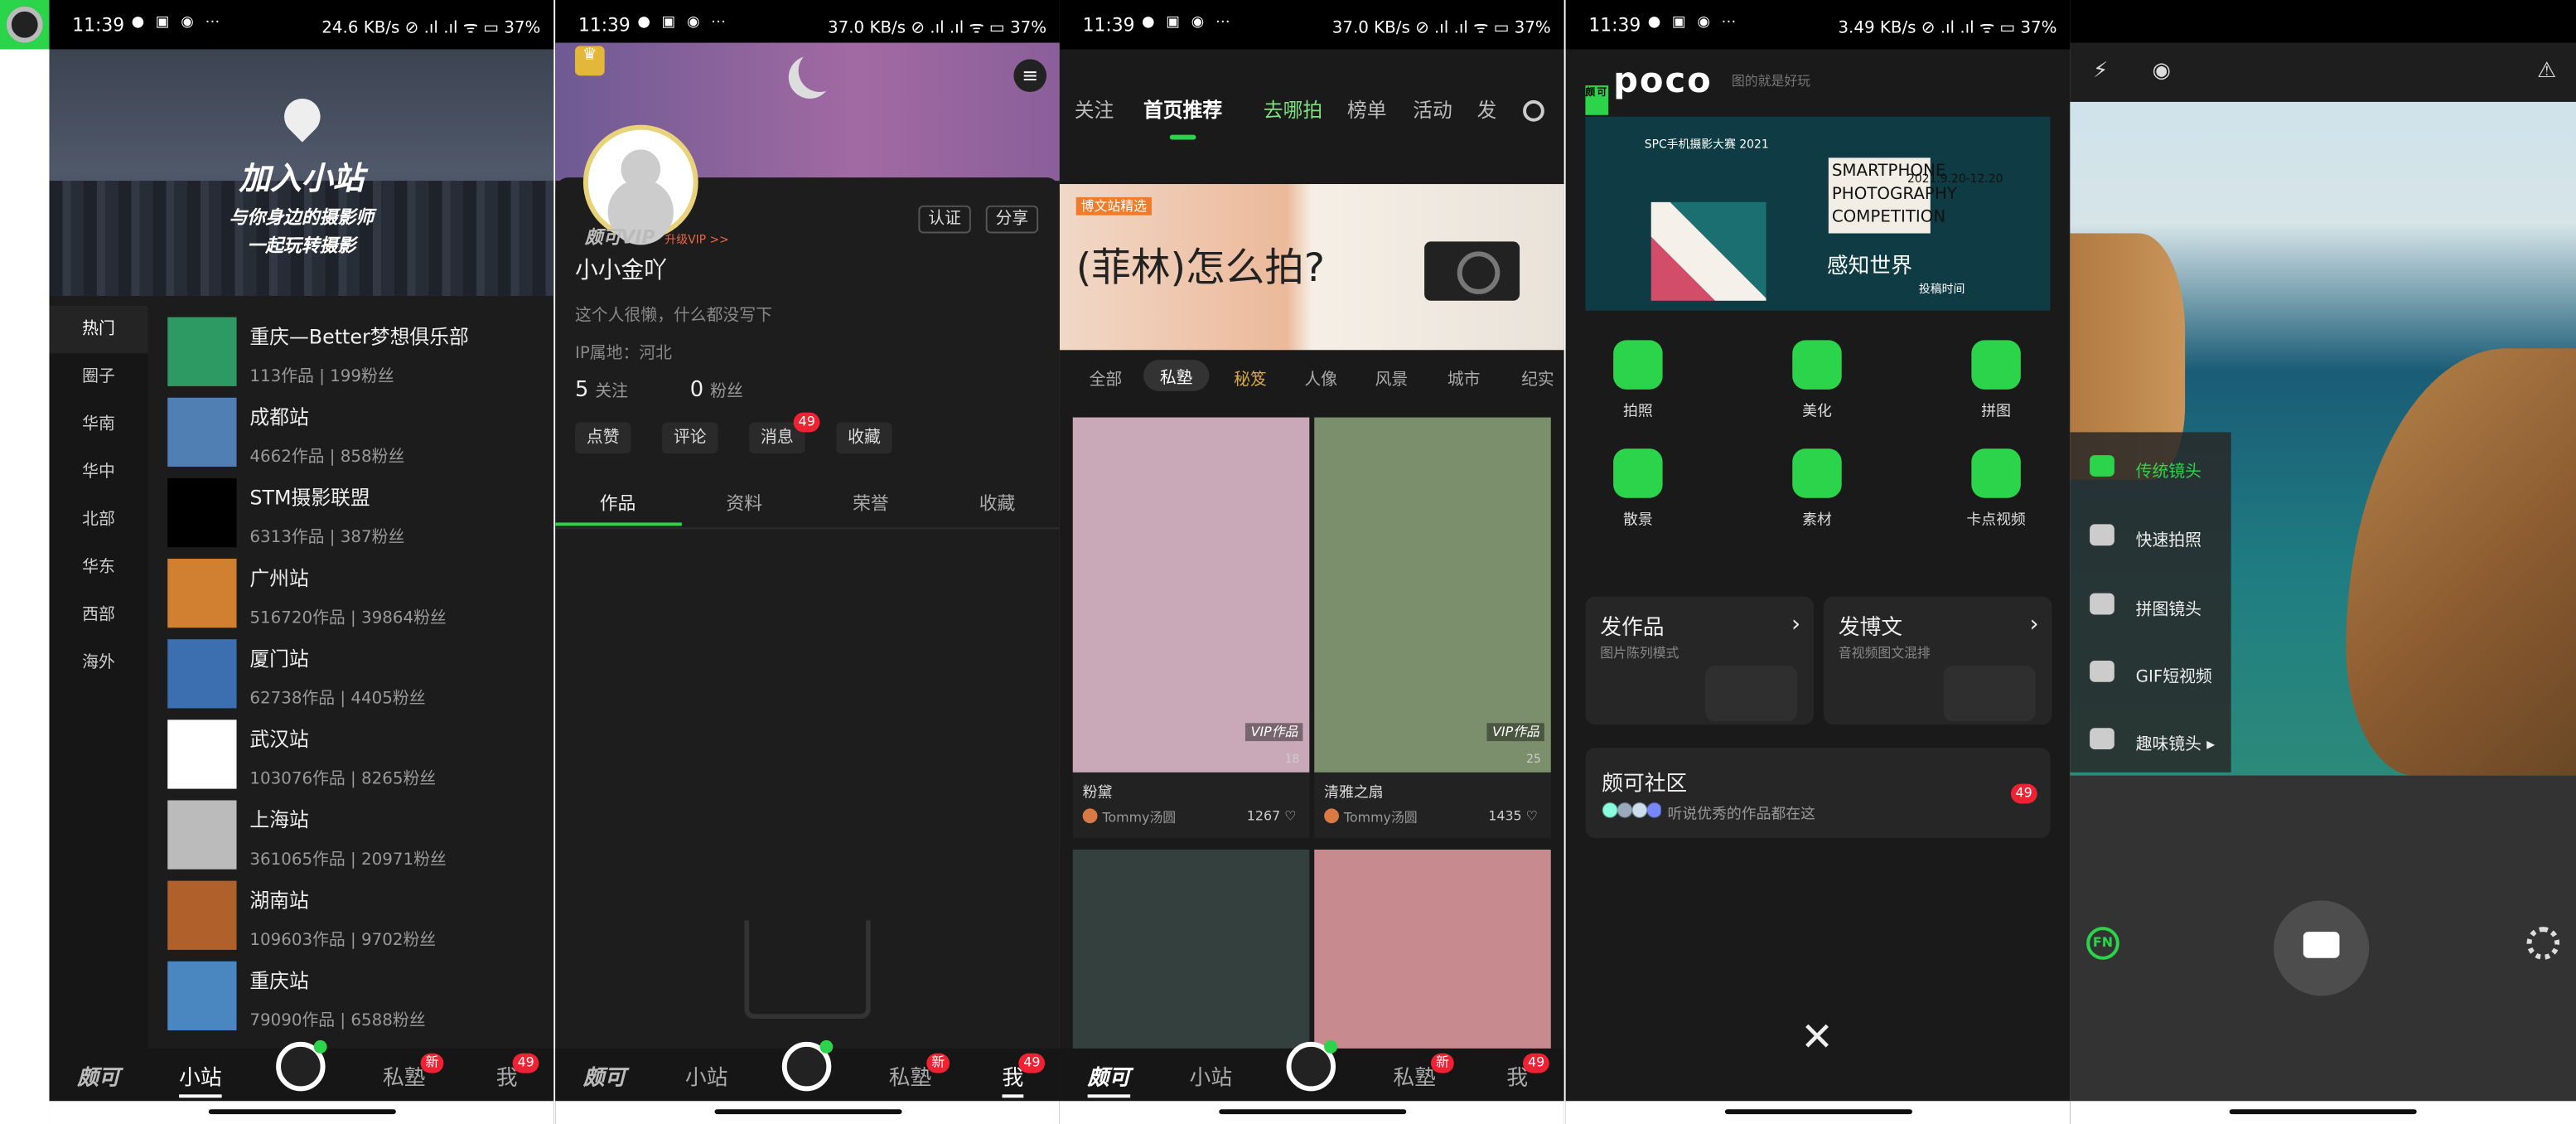  I want to click on cat-city: 城市, so click(1464, 377).